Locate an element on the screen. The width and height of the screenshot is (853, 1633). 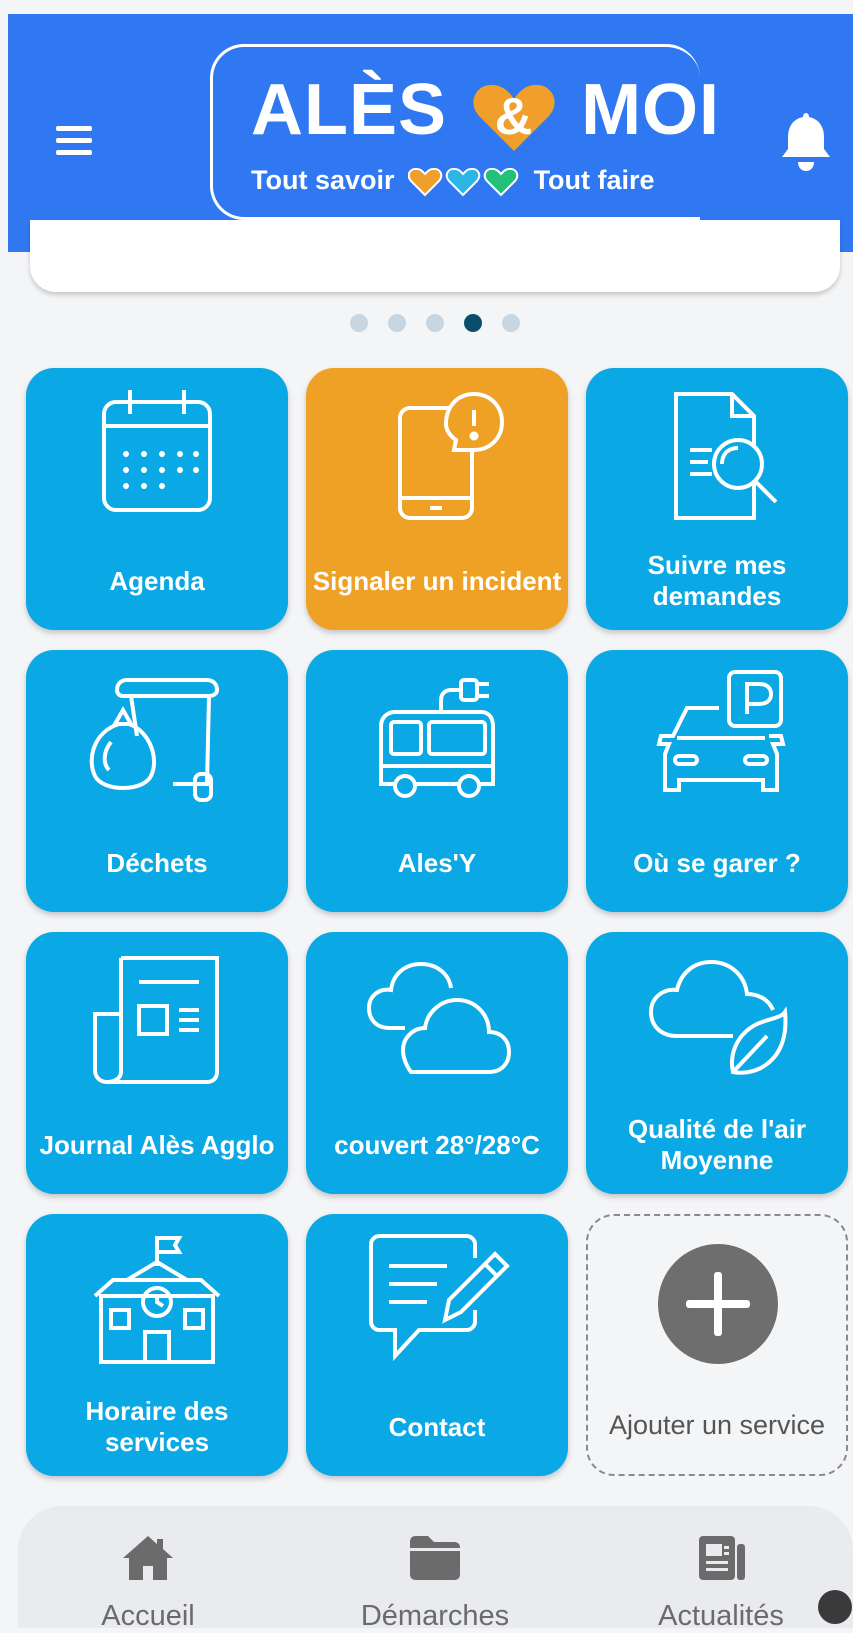
tile-contact: Contact is located at coordinates (437, 1345).